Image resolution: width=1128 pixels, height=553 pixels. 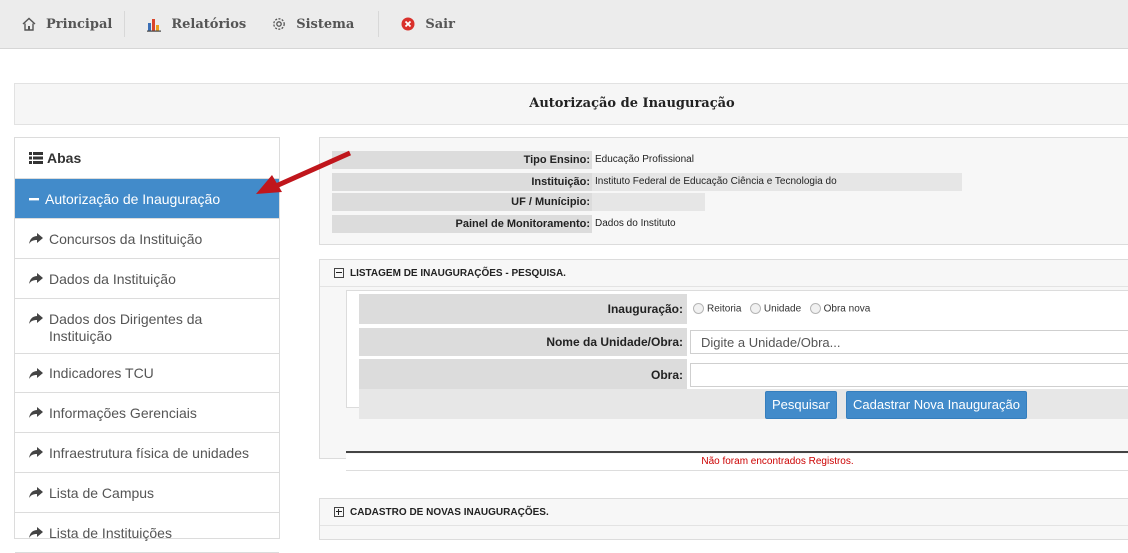 I want to click on radio-obra-nova, so click(x=815, y=309).